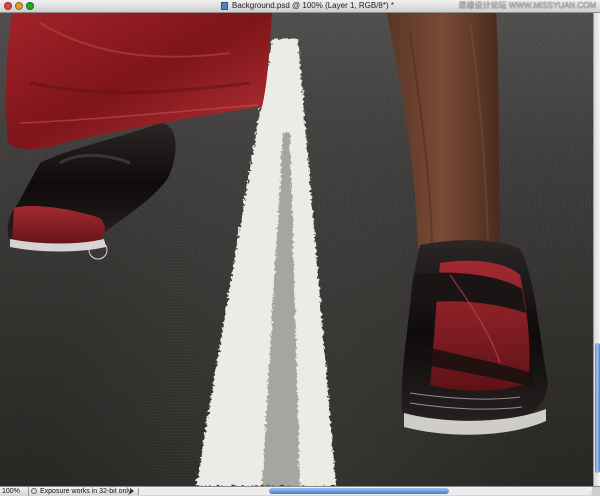  Describe the element at coordinates (8, 6) in the screenshot. I see `close-button` at that location.